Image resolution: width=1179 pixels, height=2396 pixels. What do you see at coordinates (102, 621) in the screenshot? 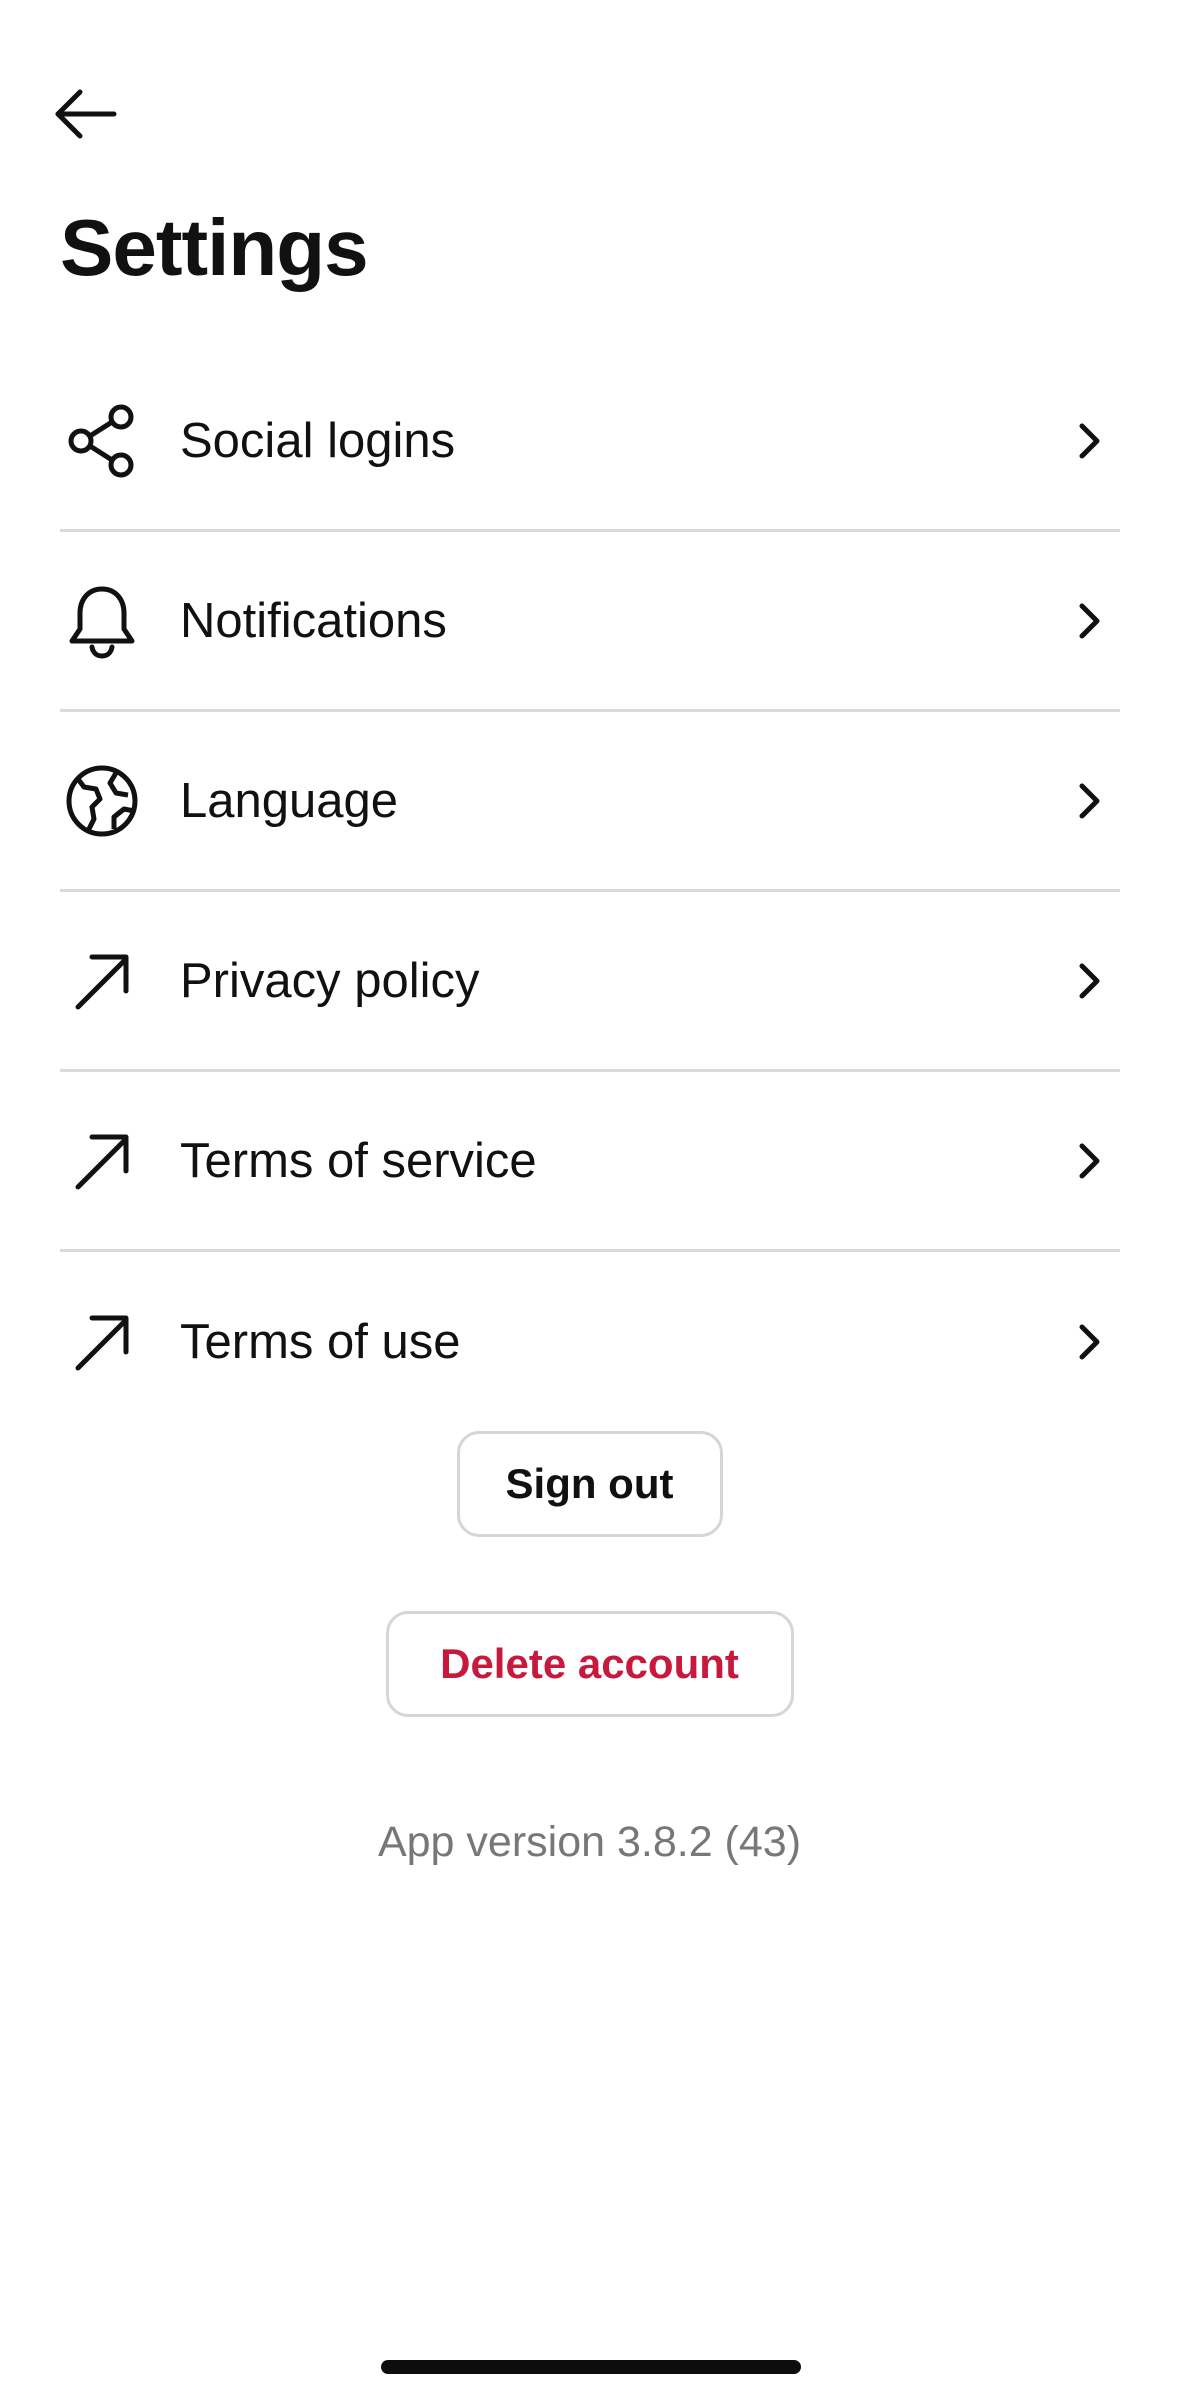
I see `bell-icon` at bounding box center [102, 621].